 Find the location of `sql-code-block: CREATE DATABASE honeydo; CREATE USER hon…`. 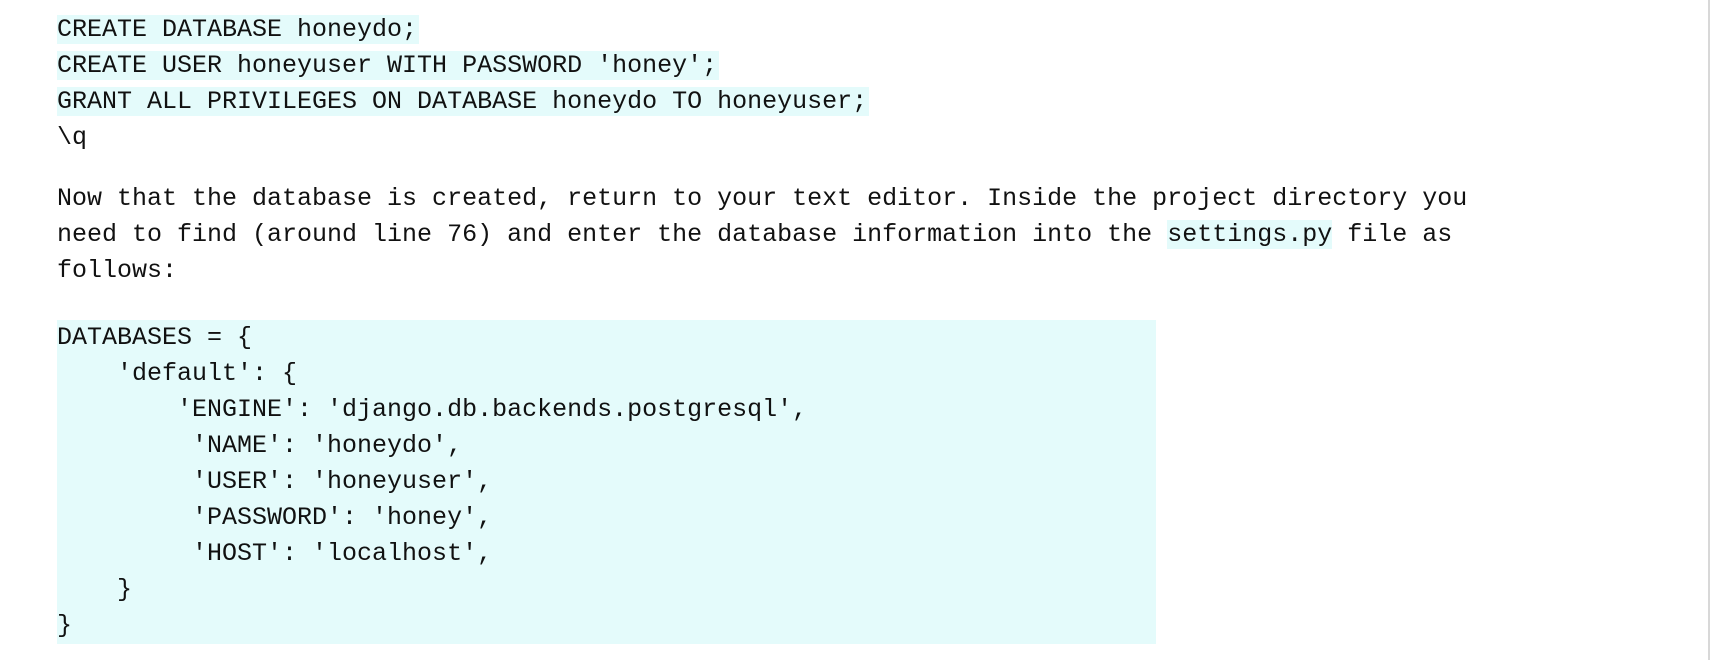

sql-code-block: CREATE DATABASE honeydo; CREATE USER hon… is located at coordinates (463, 84).